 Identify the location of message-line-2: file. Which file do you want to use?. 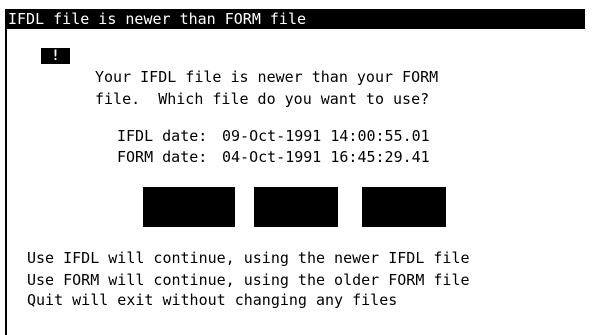
(262, 99).